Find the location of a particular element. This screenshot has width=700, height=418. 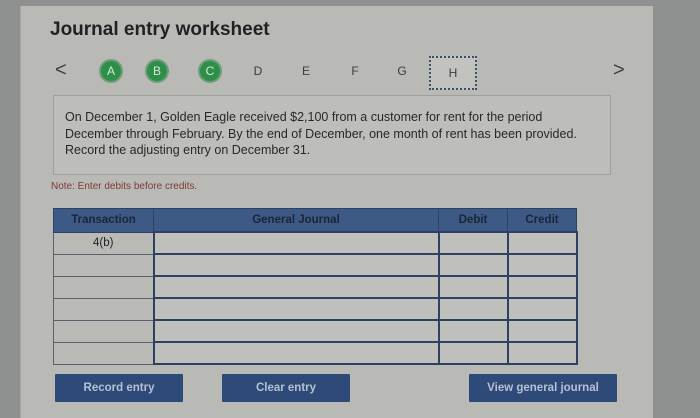

clear-entry-button: Clear entry is located at coordinates (286, 388).